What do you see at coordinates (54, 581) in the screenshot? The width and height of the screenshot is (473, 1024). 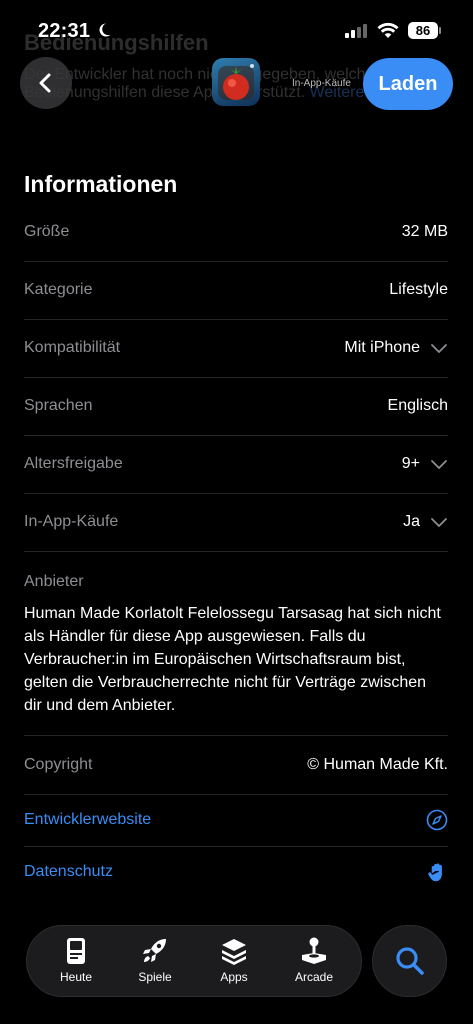 I see `vendor-key: Anbieter` at bounding box center [54, 581].